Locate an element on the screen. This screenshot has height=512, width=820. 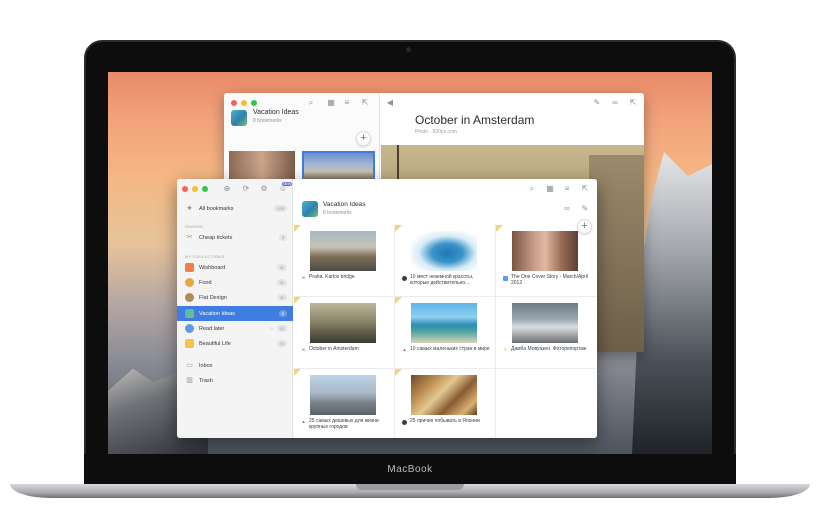
sidebar-item-vacation-ideas: Vacation Ideas 8 is located at coordinates (235, 313).